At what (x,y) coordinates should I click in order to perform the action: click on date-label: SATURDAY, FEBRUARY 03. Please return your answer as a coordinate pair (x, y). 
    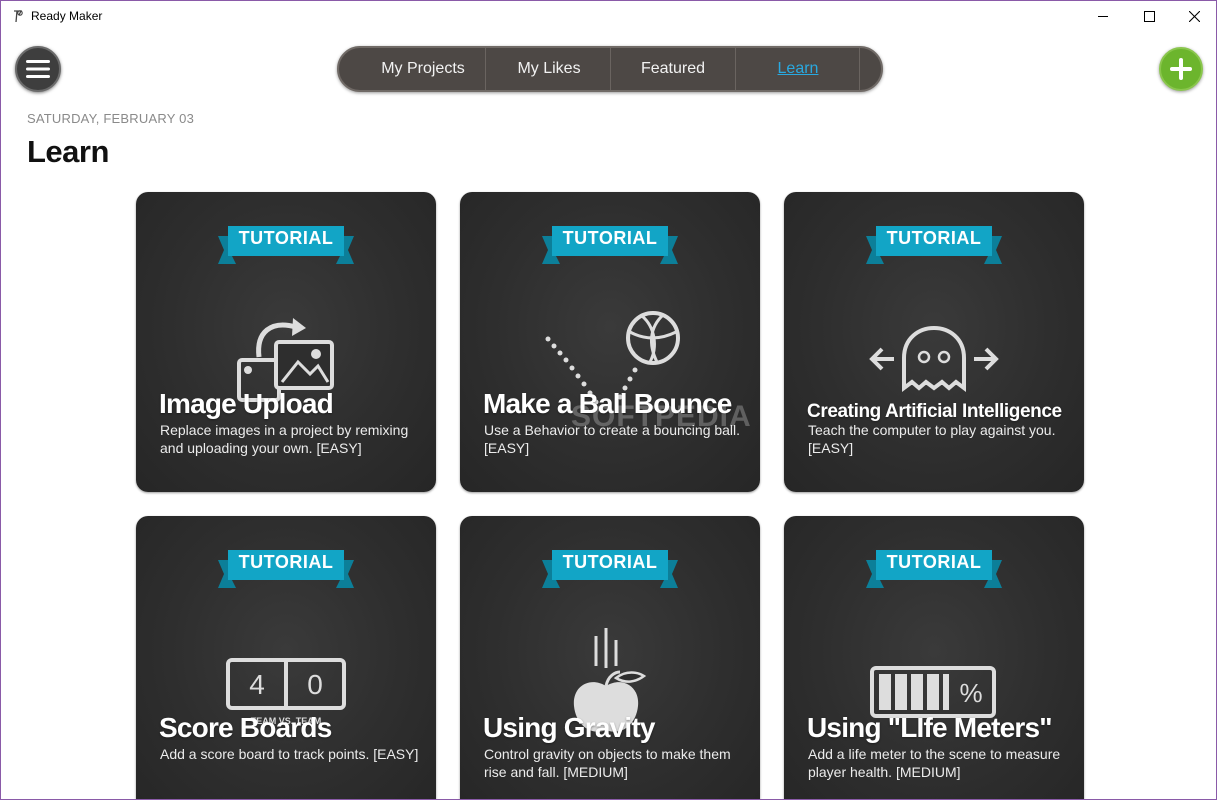
    Looking at the image, I should click on (110, 118).